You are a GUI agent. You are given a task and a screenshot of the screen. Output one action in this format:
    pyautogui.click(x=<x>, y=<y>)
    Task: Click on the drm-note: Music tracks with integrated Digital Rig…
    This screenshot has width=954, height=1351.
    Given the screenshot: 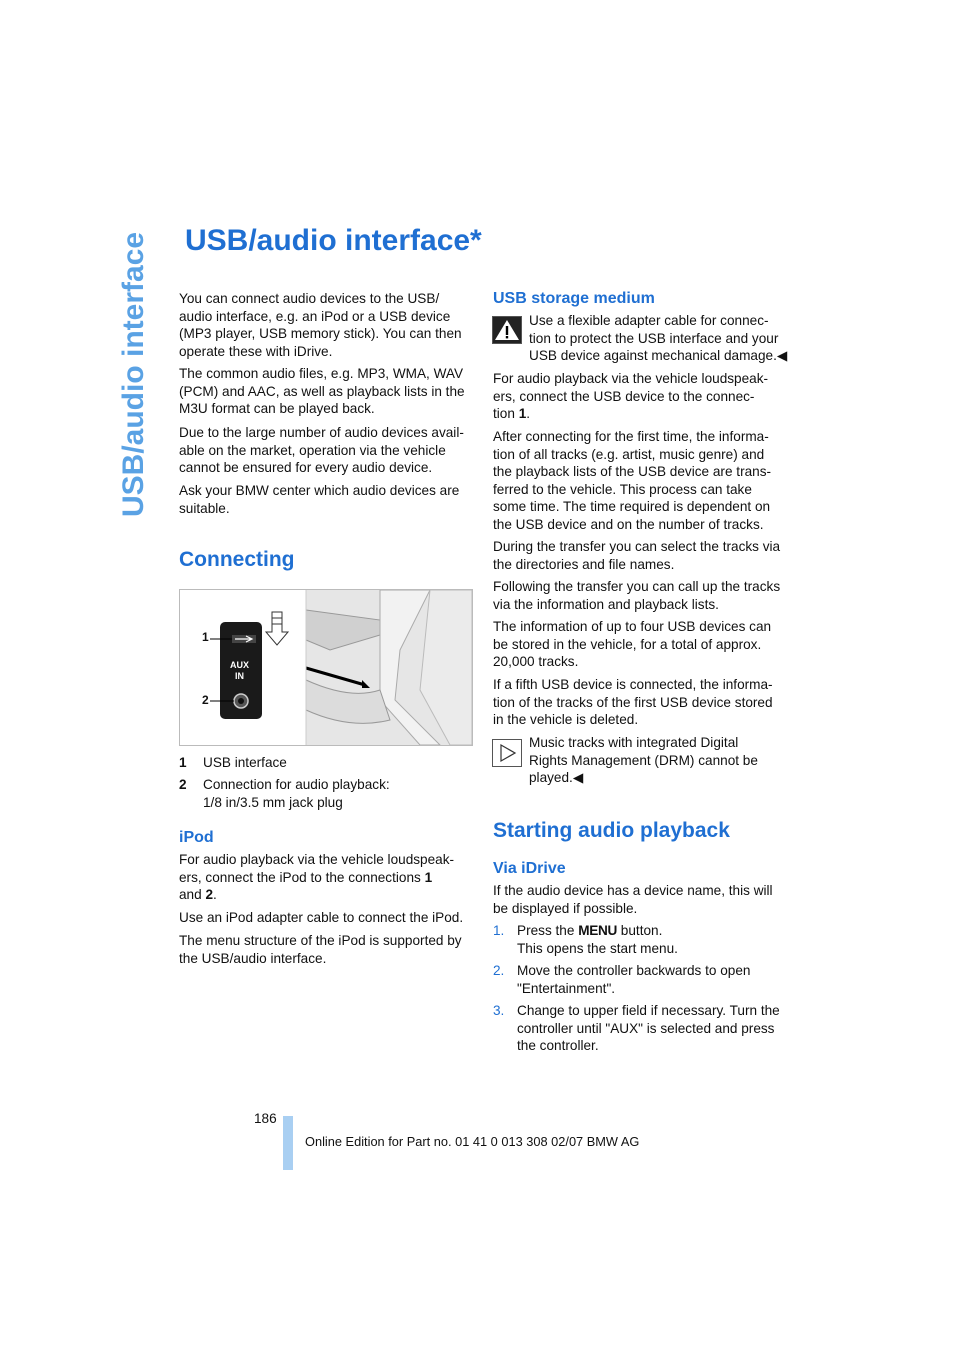 What is the action you would take?
    pyautogui.click(x=643, y=760)
    